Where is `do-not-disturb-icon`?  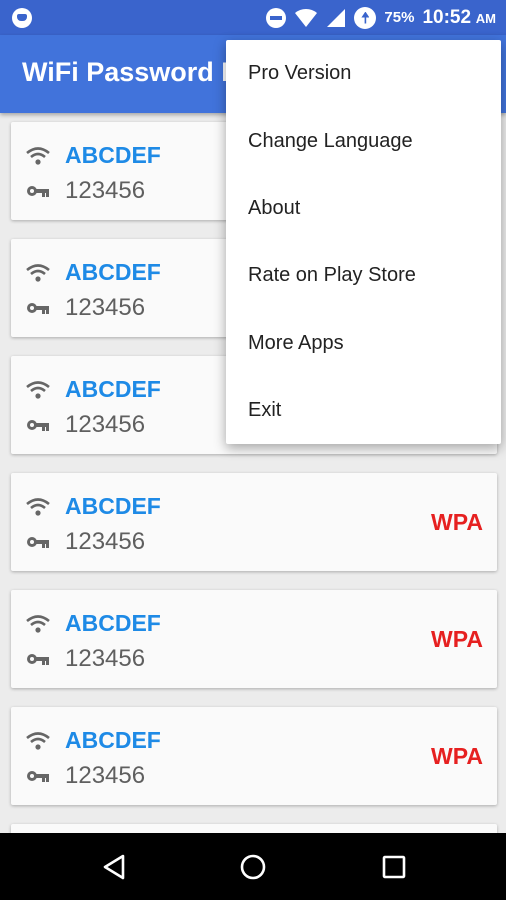
do-not-disturb-icon is located at coordinates (276, 17).